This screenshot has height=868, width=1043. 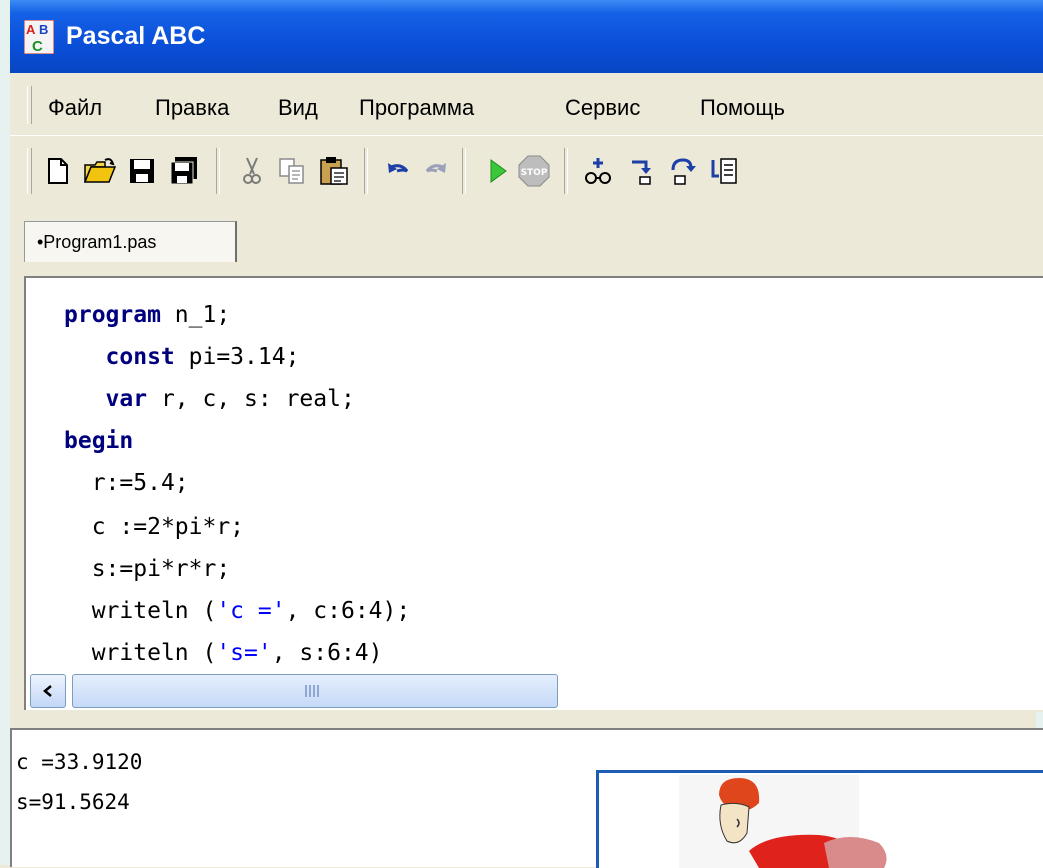 I want to click on open-file-button, so click(x=100, y=171).